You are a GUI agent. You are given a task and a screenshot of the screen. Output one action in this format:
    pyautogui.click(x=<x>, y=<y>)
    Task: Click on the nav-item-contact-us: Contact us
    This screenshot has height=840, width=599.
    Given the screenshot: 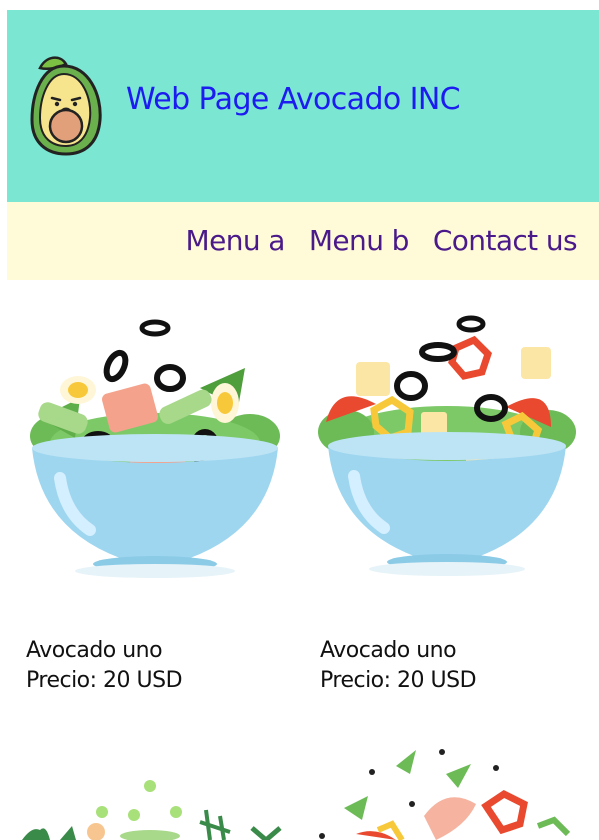 What is the action you would take?
    pyautogui.click(x=505, y=240)
    